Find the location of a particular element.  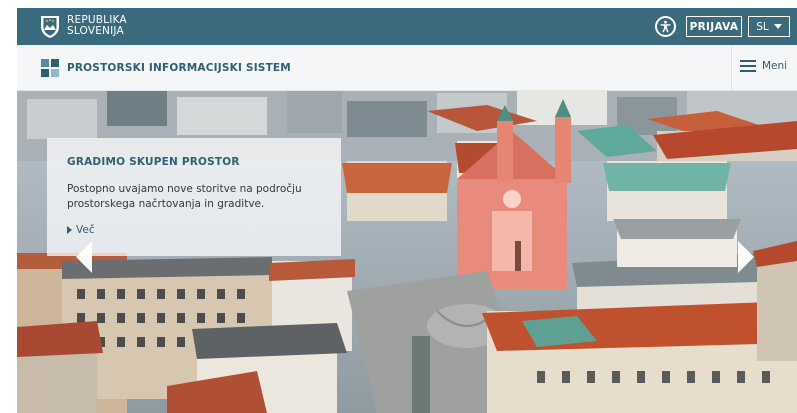

menu-label: Meni is located at coordinates (775, 66).